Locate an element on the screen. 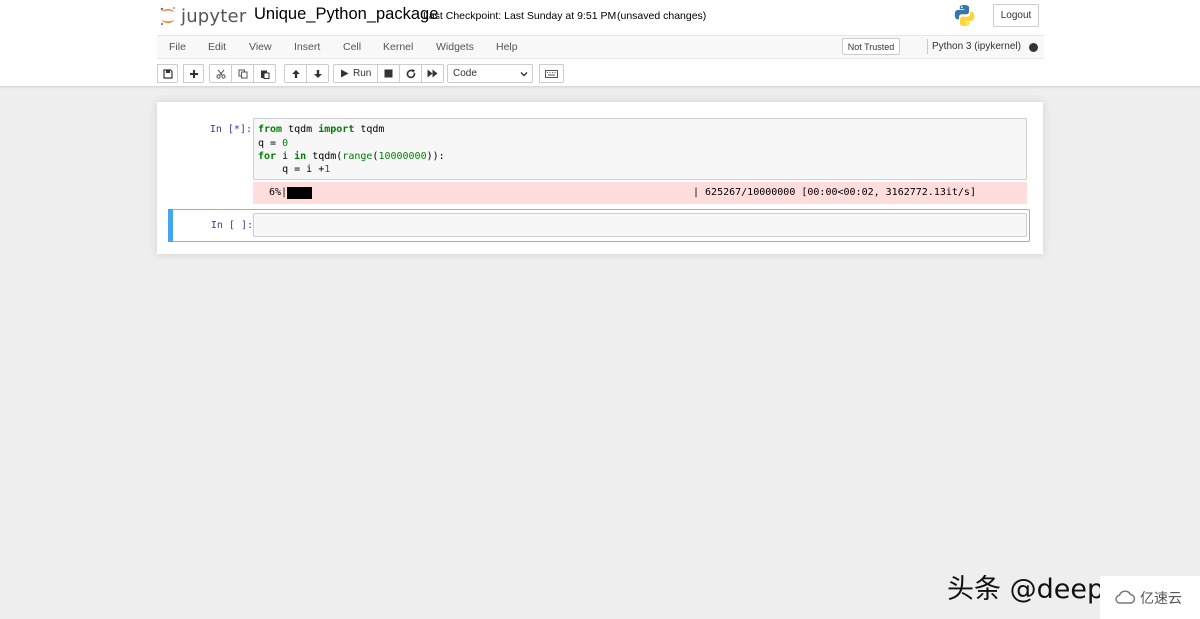  command-palette-button is located at coordinates (551, 73).